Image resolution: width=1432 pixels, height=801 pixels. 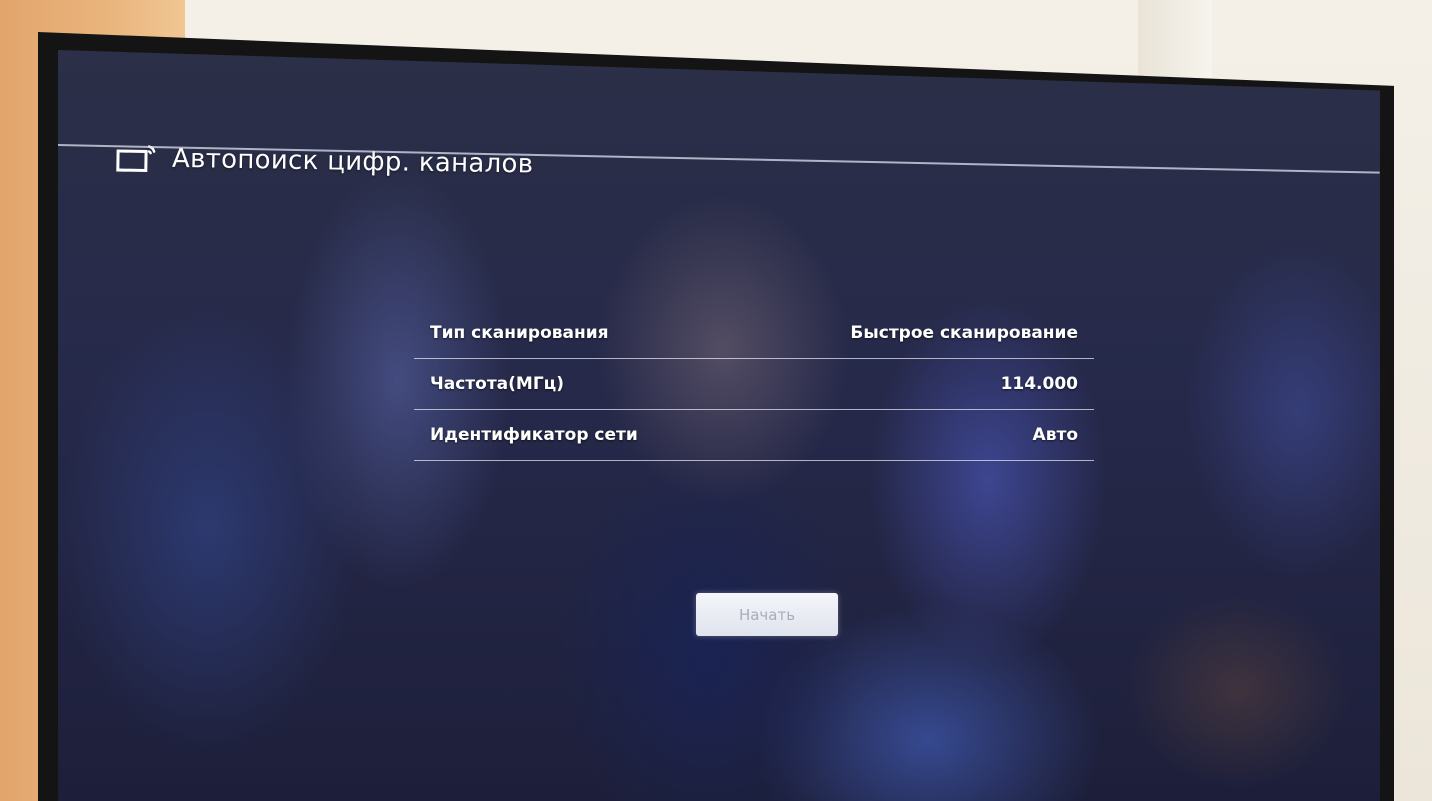 I want to click on setting-value: Быстрое сканирование, so click(x=964, y=333).